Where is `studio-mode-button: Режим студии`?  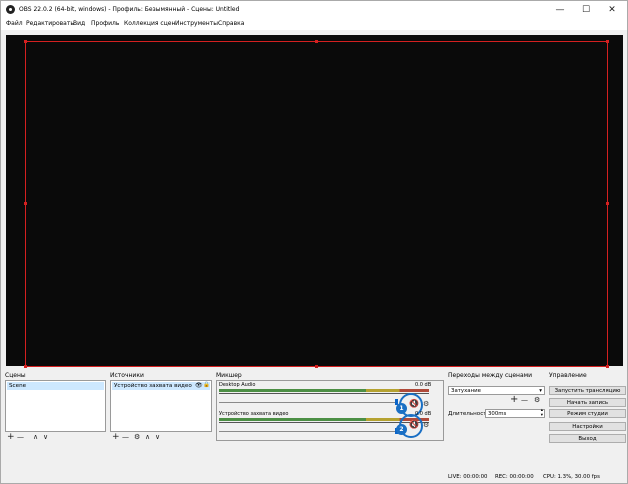
studio-mode-button: Режим студии is located at coordinates (587, 413).